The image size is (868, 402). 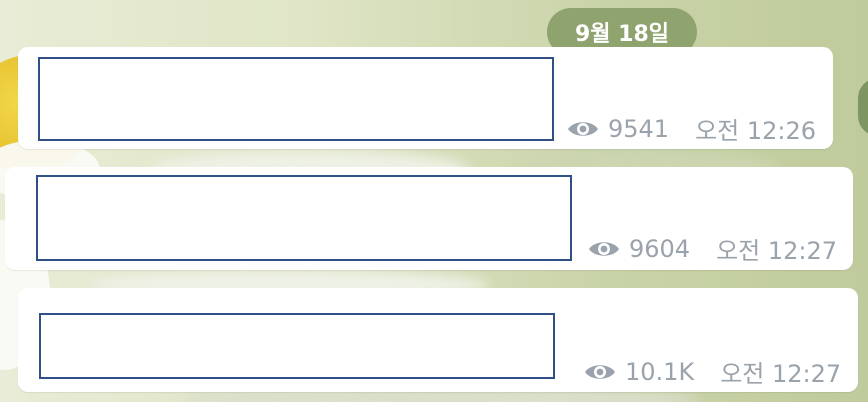 What do you see at coordinates (691, 128) in the screenshot?
I see `message-meta: 9541 오전 12:26` at bounding box center [691, 128].